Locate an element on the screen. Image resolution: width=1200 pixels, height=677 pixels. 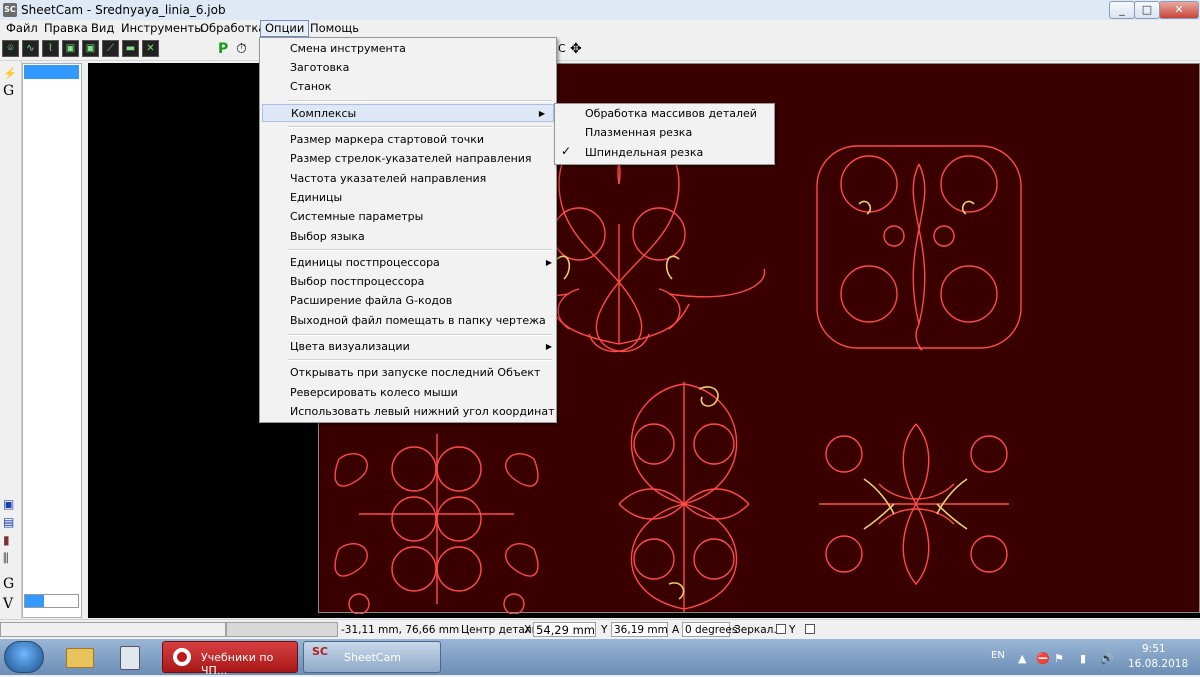
path-view-icon: ∿ is located at coordinates (30, 48).